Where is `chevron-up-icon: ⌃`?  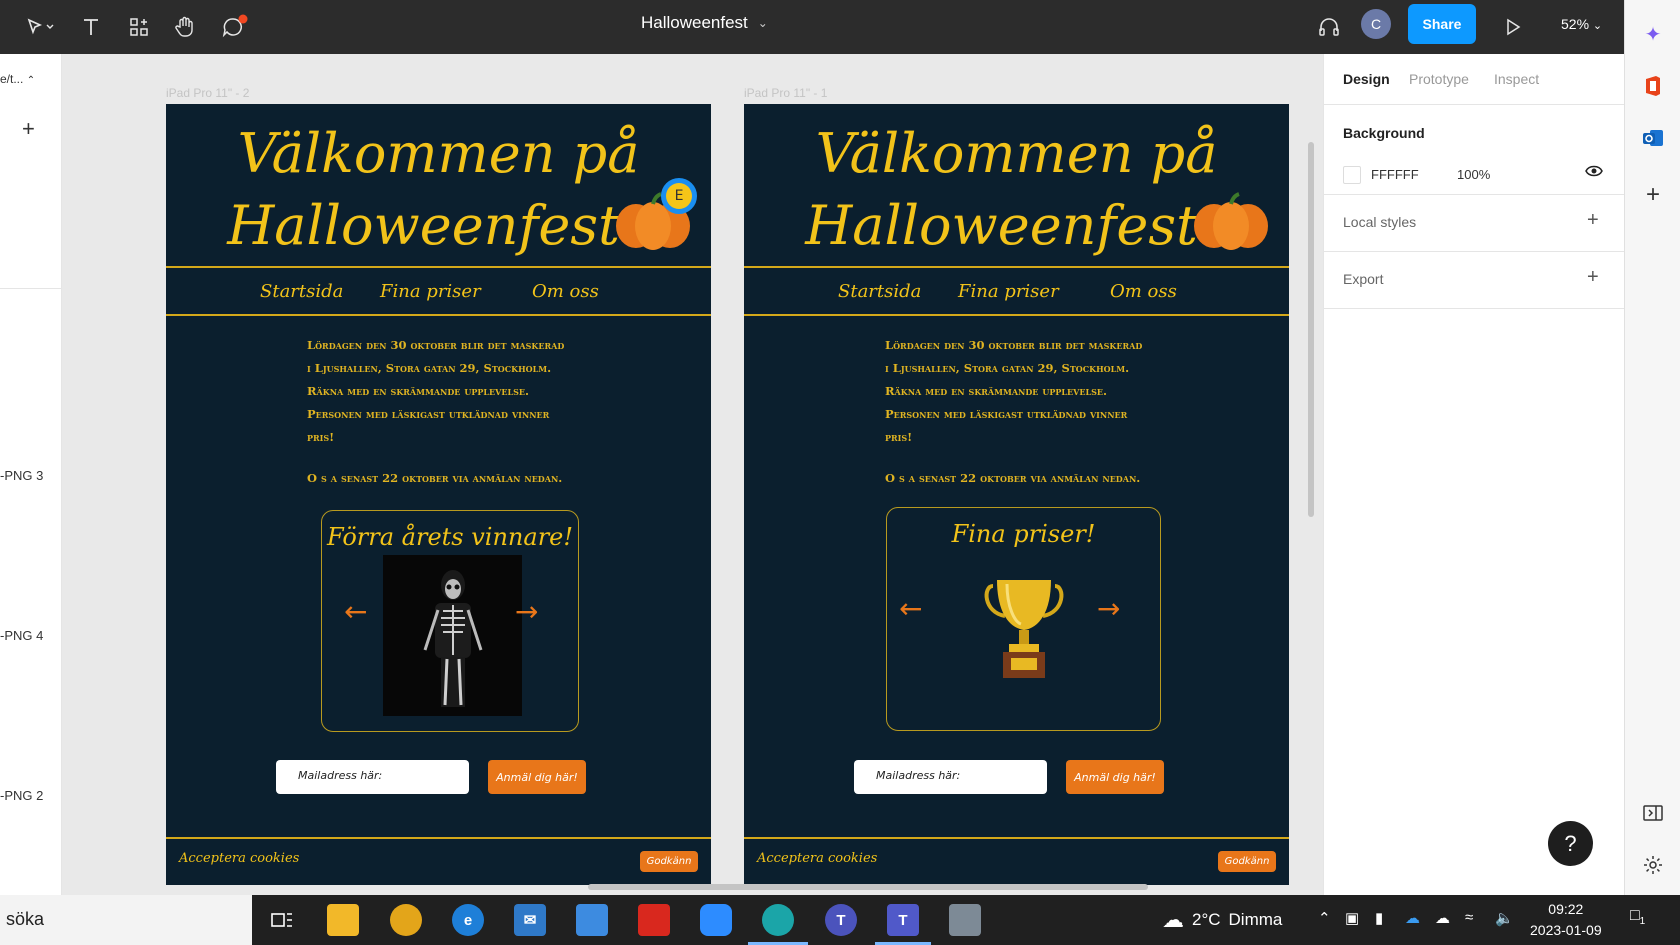
chevron-up-icon: ⌃ is located at coordinates (1324, 918).